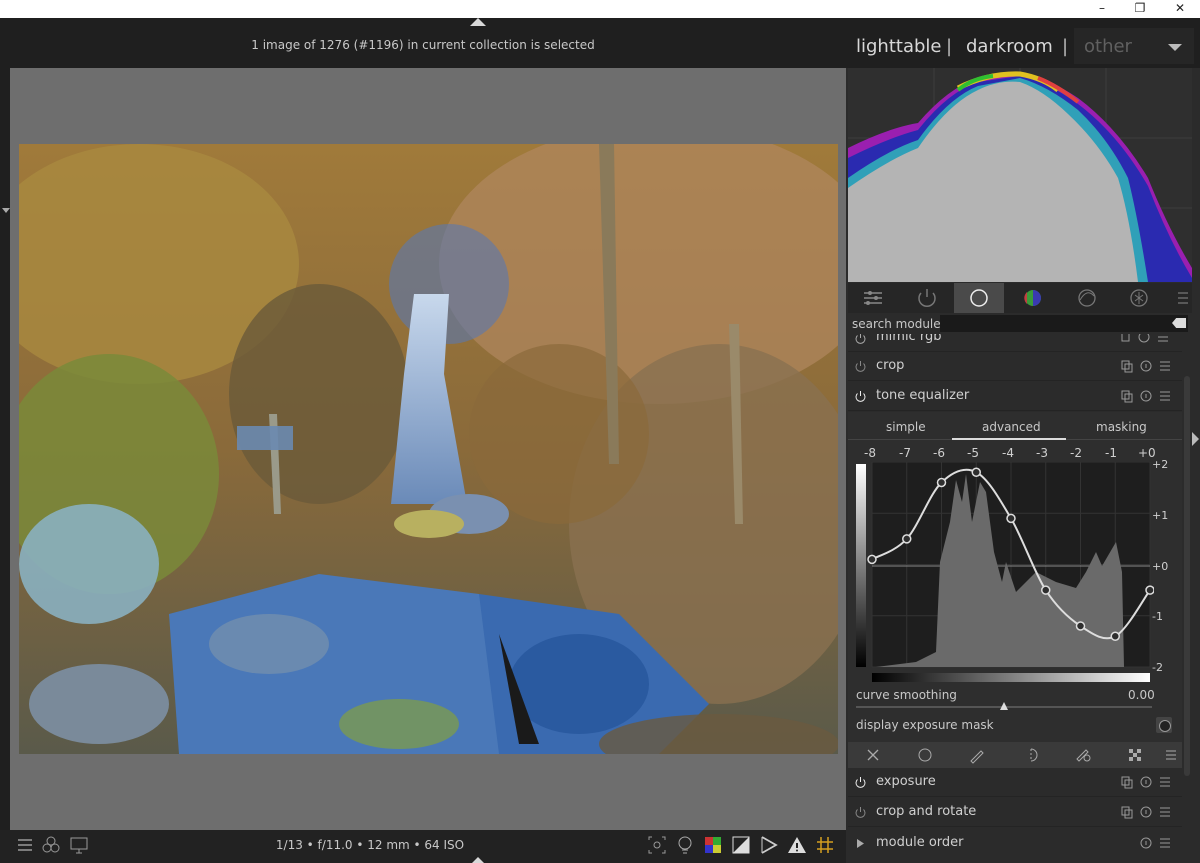 The image size is (1200, 863). Describe the element at coordinates (873, 755) in the screenshot. I see `close-icon` at that location.